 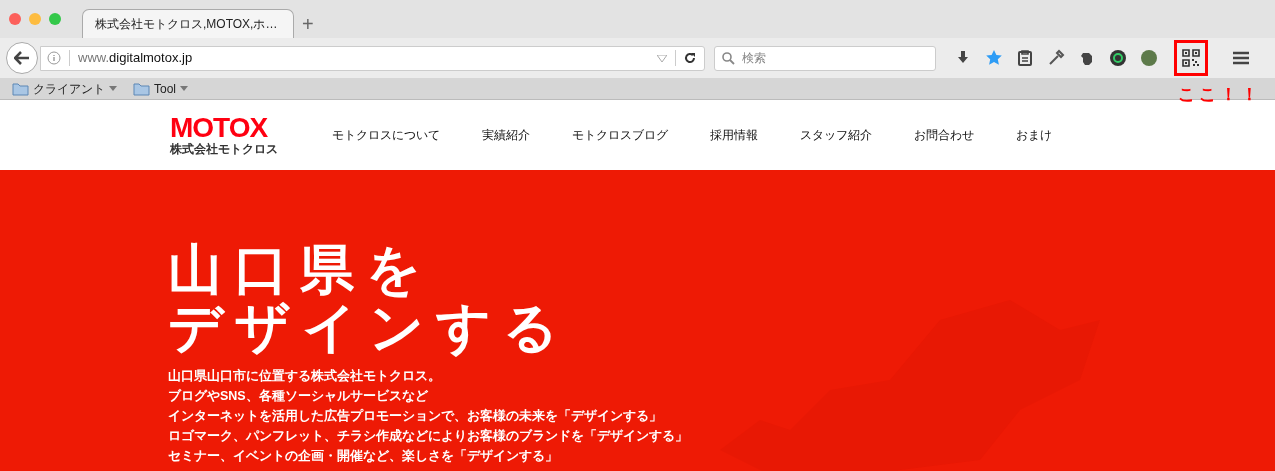 I want to click on hero-title-line: デザインする, so click(x=369, y=327).